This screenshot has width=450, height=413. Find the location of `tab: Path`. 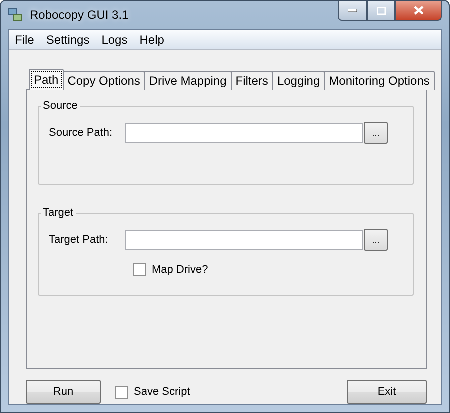

tab: Path is located at coordinates (46, 79).